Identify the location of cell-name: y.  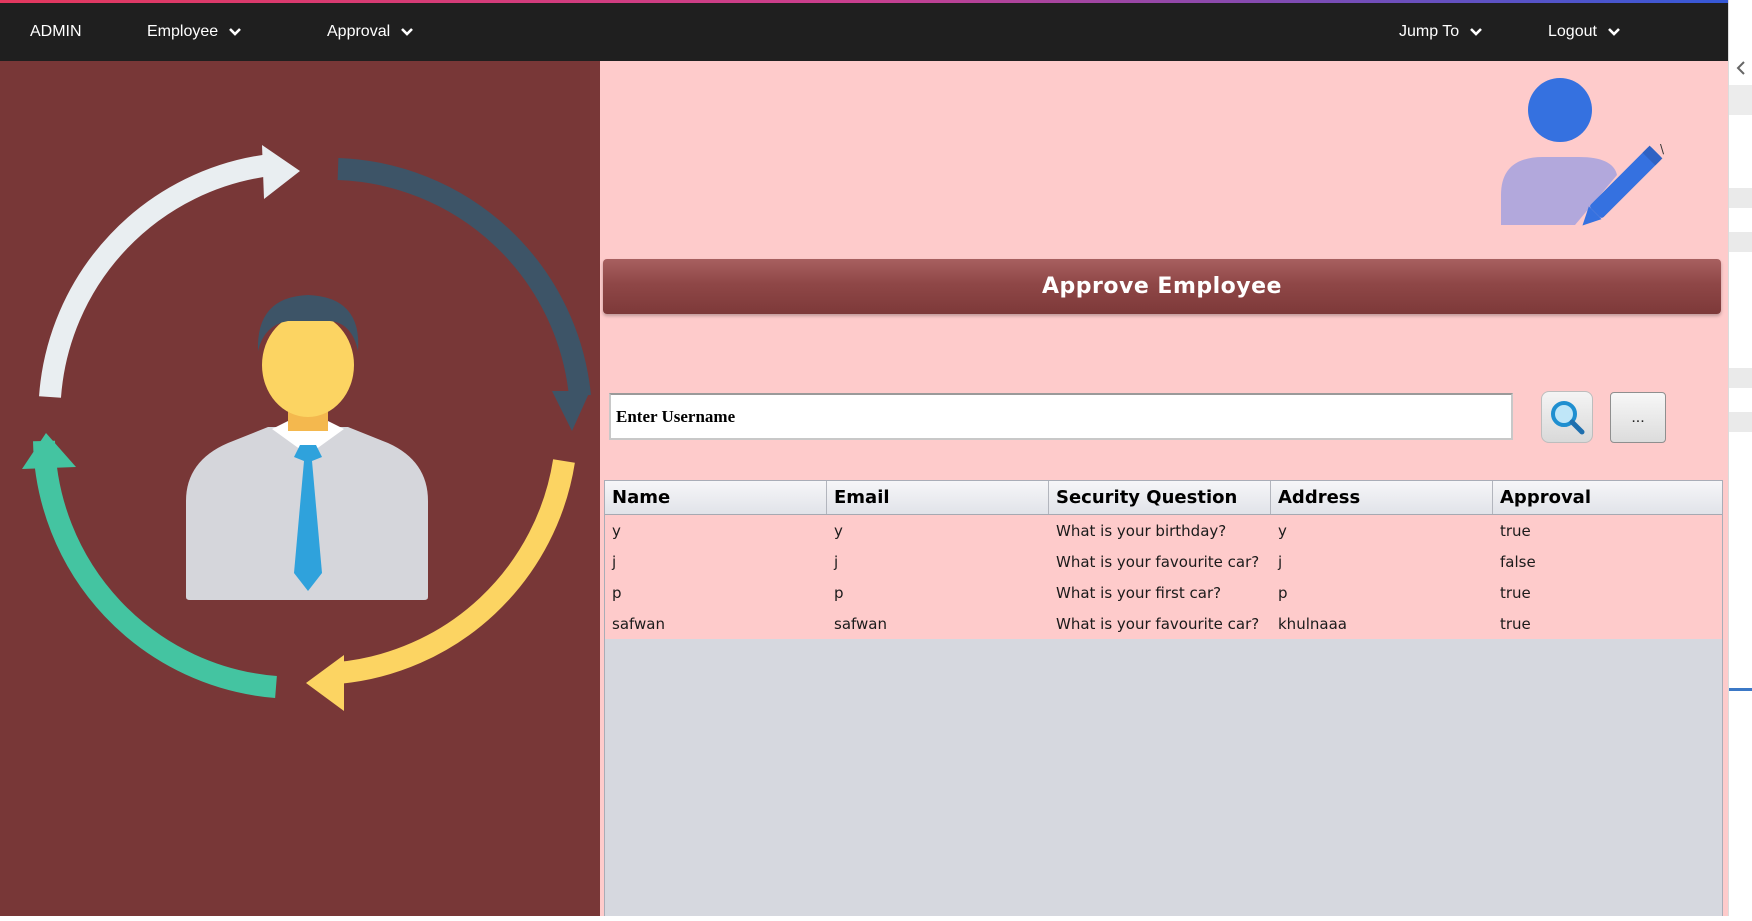
(616, 530).